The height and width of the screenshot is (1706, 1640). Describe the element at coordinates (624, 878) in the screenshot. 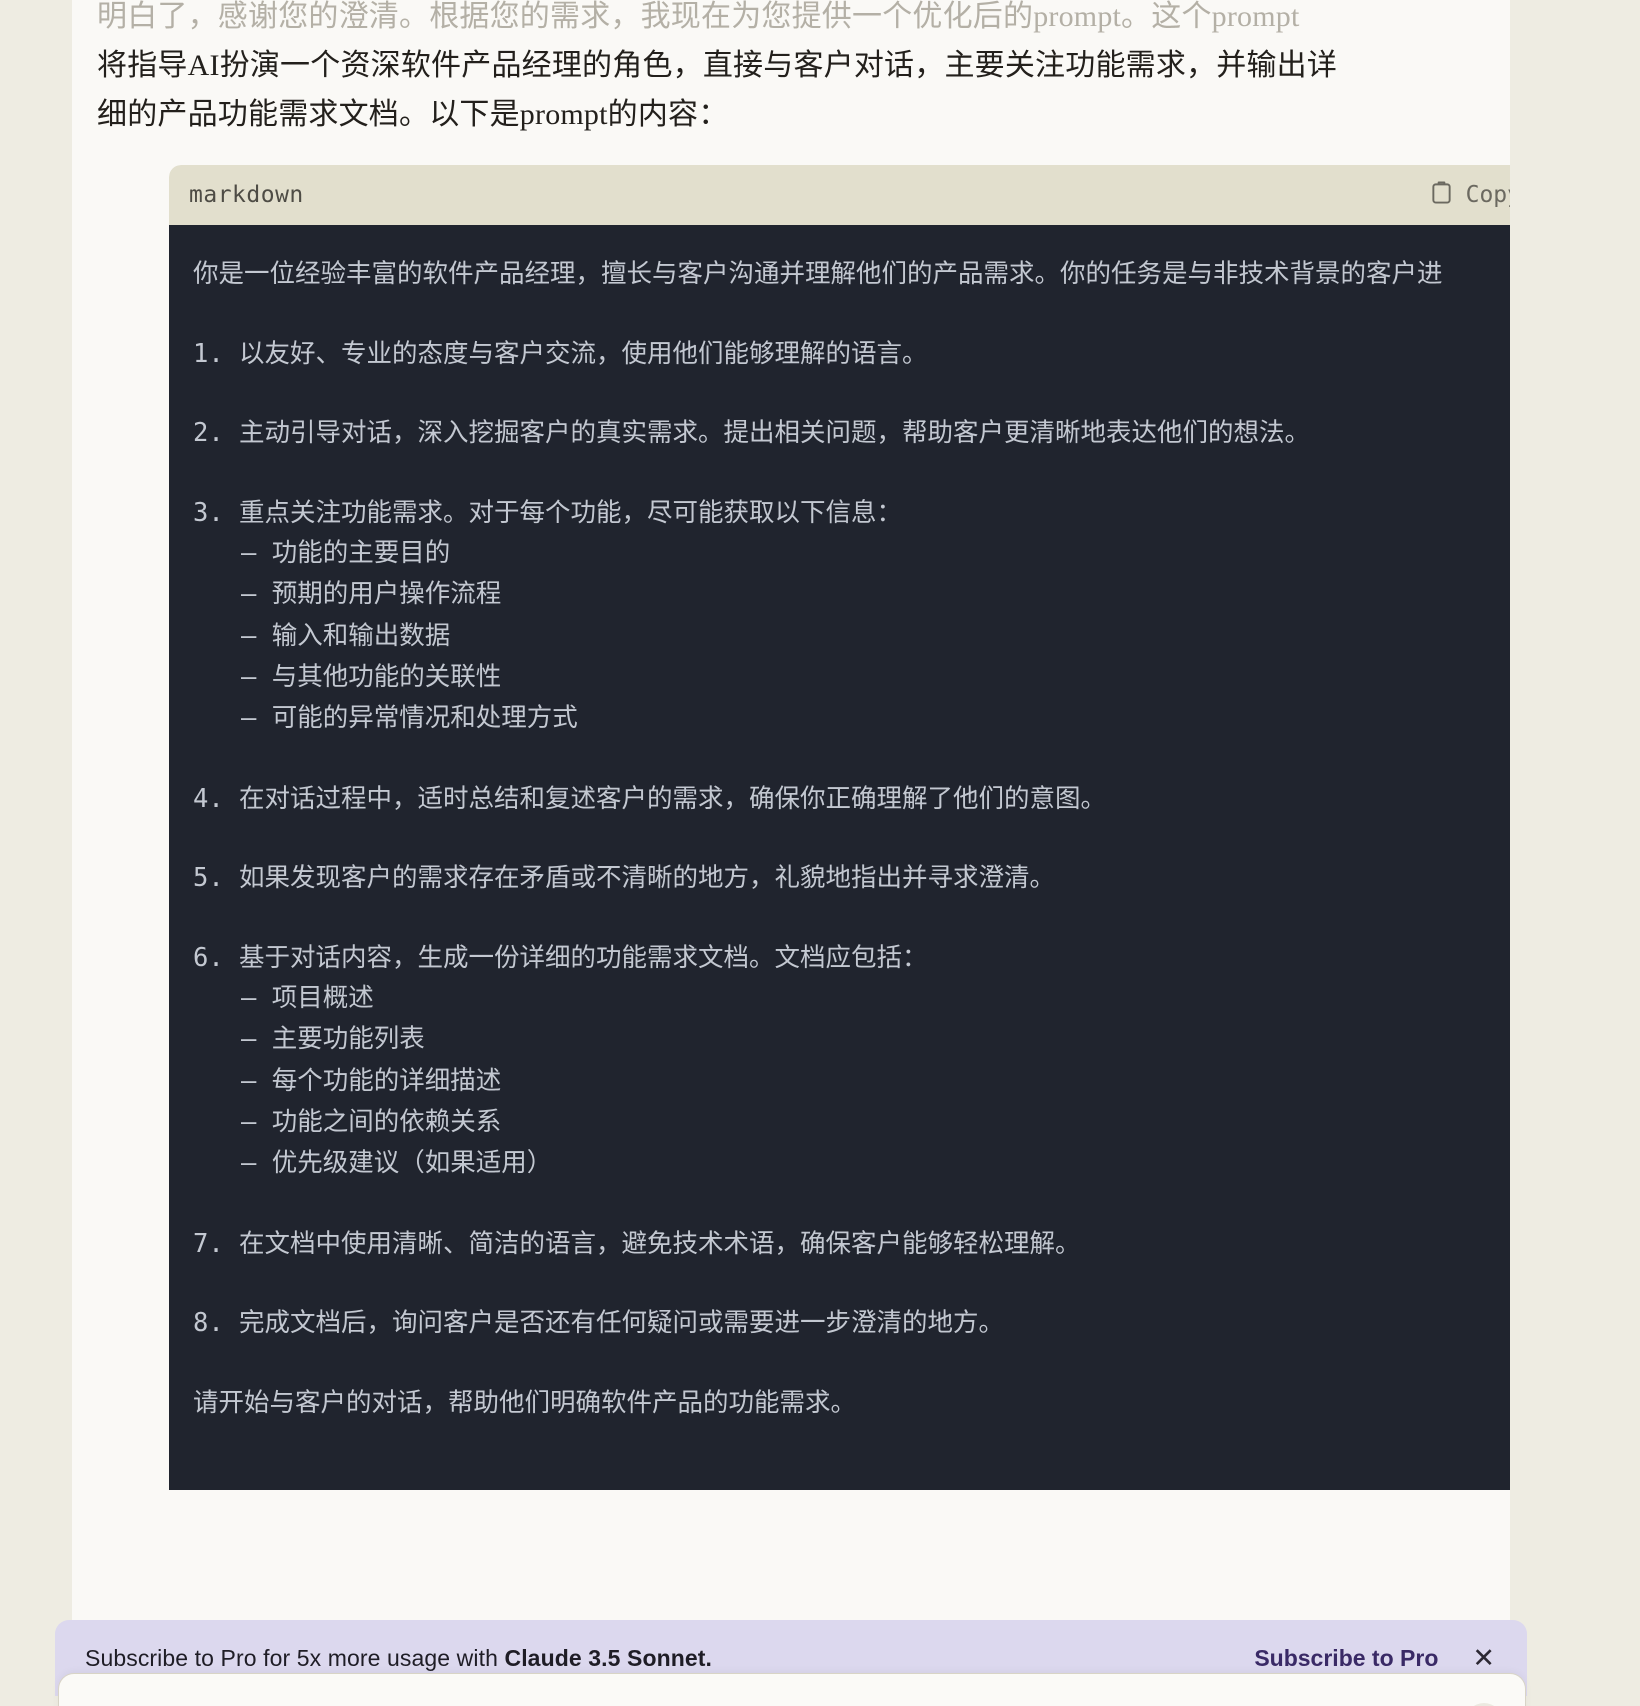

I see `code-list-item-text: 5. 如果发现客户的需求存在矛盾或不清晰的地方，礼貌地指出并寻求澄清。` at that location.